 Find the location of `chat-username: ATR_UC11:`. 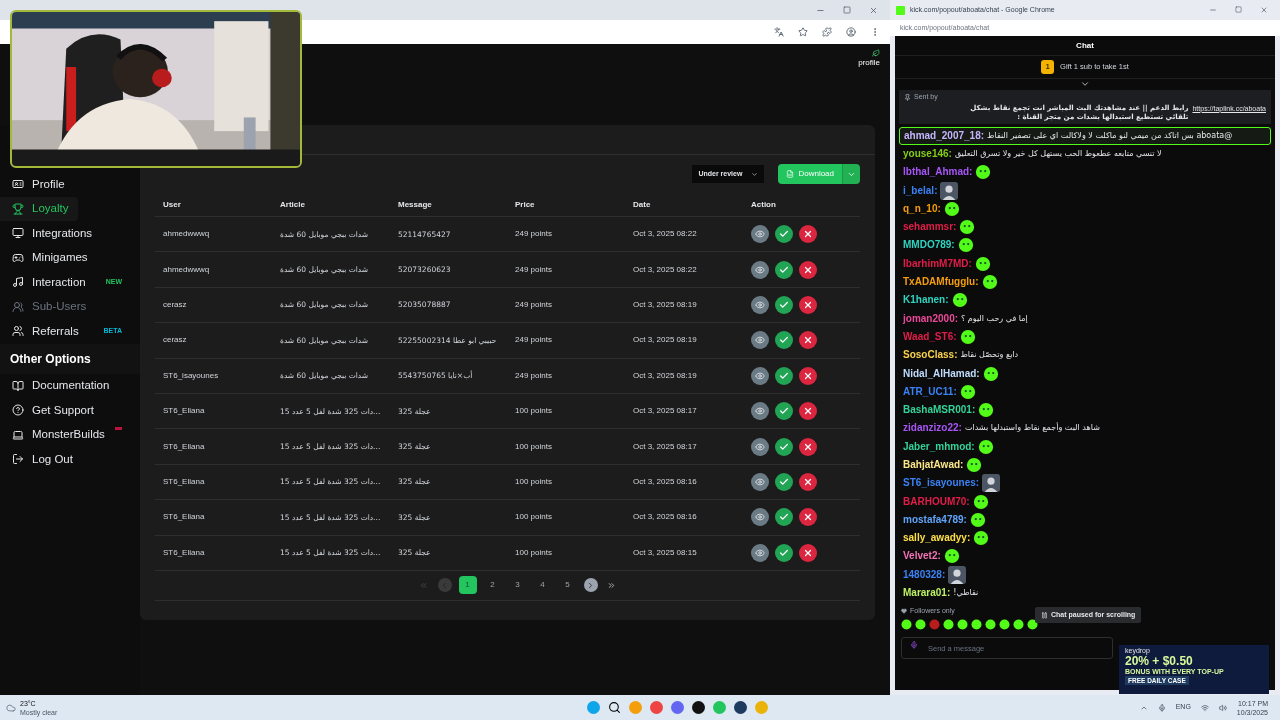

chat-username: ATR_UC11: is located at coordinates (930, 391).